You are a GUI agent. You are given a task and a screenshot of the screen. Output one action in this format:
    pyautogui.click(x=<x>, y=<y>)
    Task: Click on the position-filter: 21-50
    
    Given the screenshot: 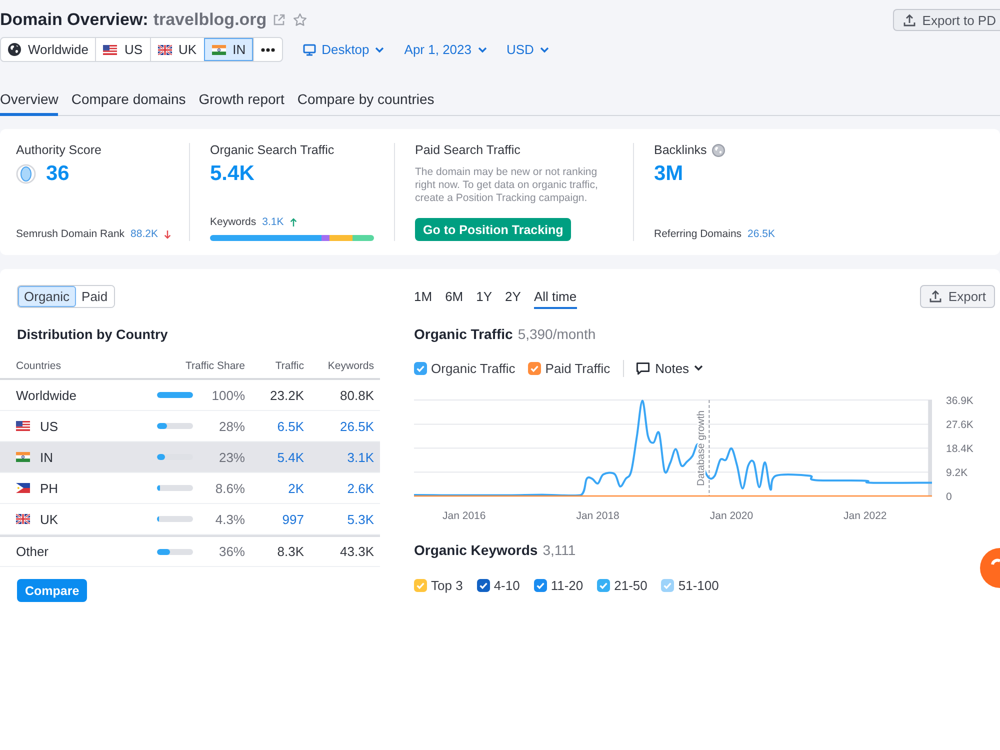 What is the action you would take?
    pyautogui.click(x=622, y=585)
    